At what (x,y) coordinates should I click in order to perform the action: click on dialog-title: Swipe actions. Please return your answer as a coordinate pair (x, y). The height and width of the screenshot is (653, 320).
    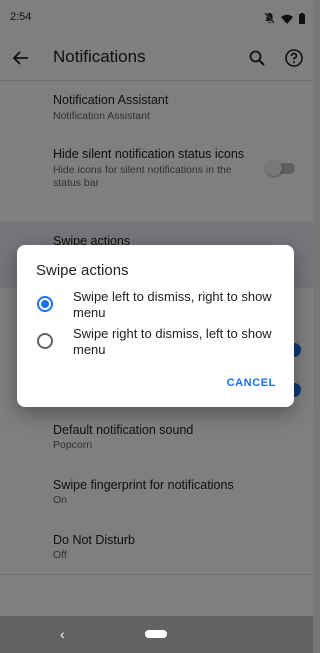
    Looking at the image, I should click on (82, 270).